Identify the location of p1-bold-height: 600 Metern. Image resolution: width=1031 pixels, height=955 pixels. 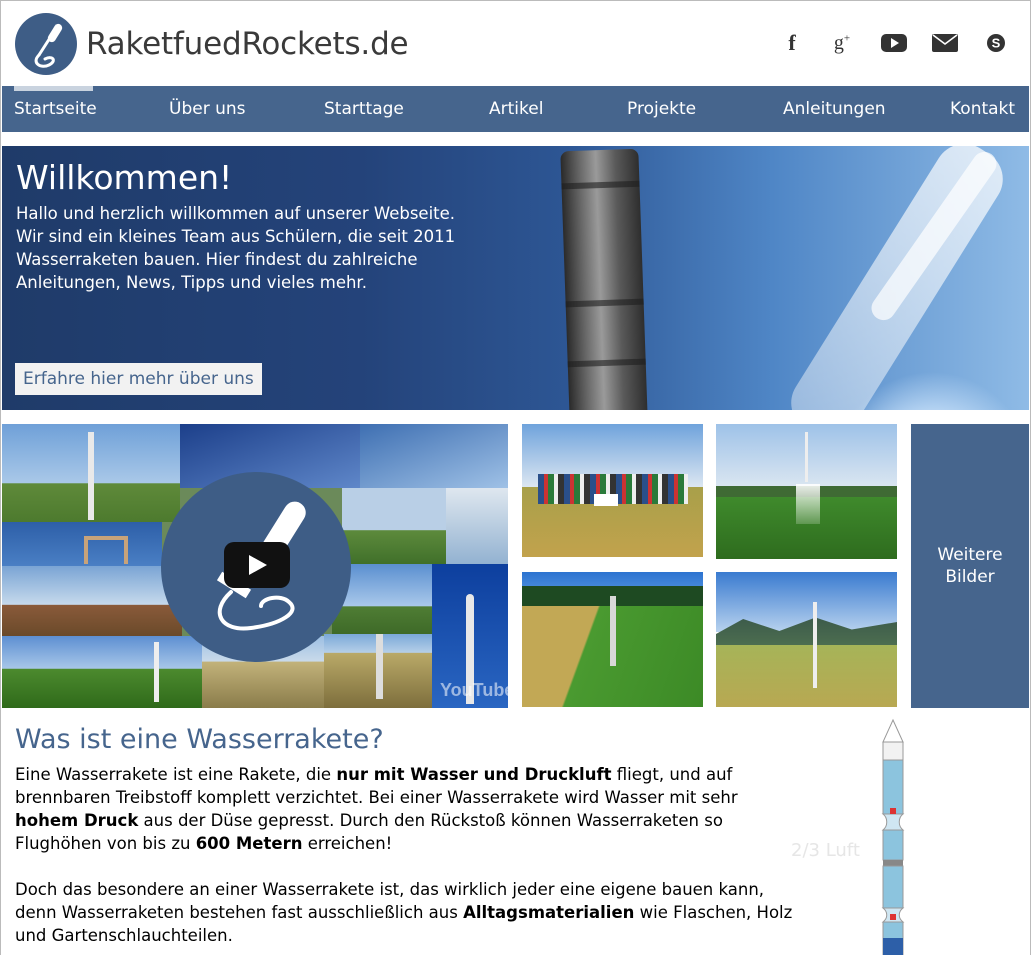
(249, 843).